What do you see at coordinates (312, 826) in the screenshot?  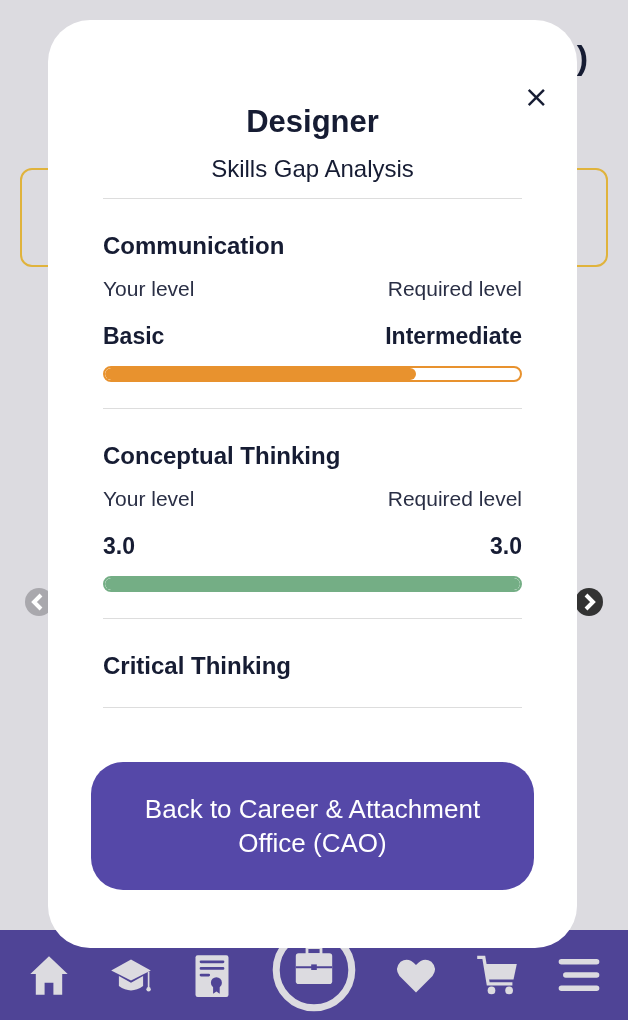 I see `back-button: Back to Career & Attachment Office (CAO)` at bounding box center [312, 826].